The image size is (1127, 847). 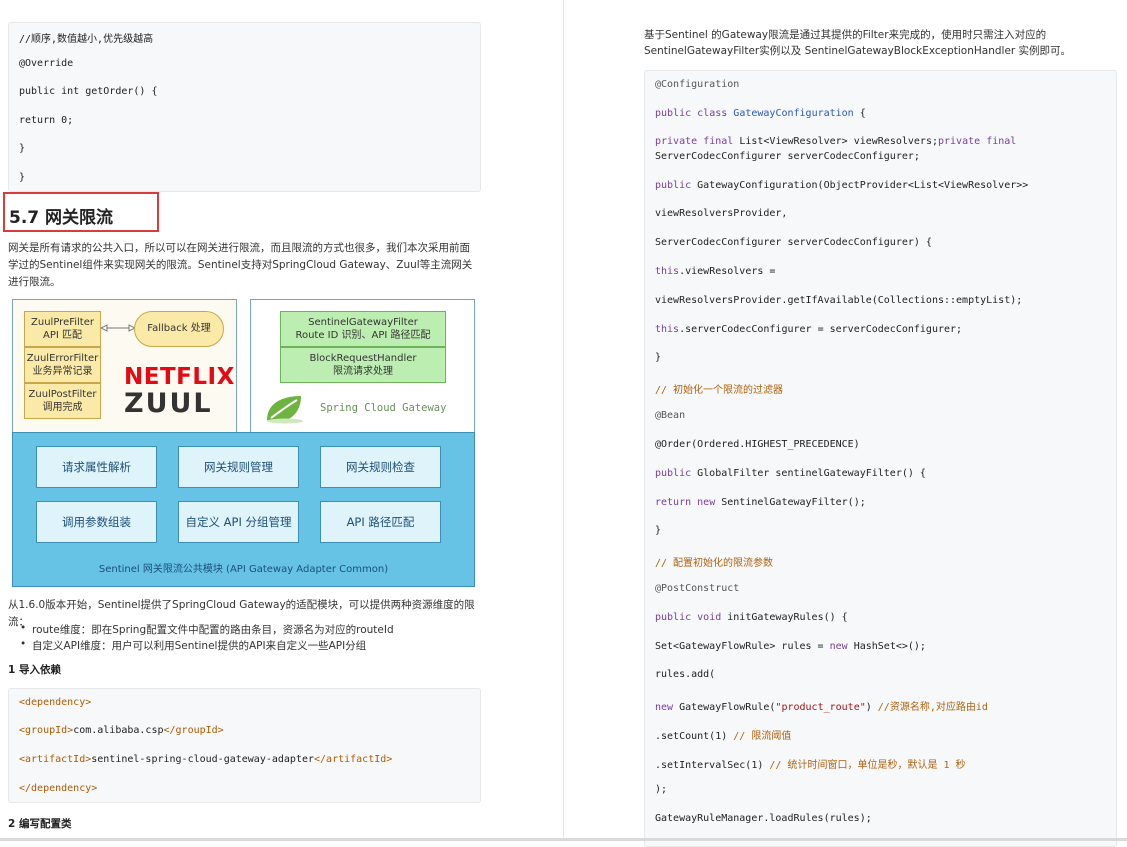 I want to click on code-line: @Bean, so click(x=670, y=415).